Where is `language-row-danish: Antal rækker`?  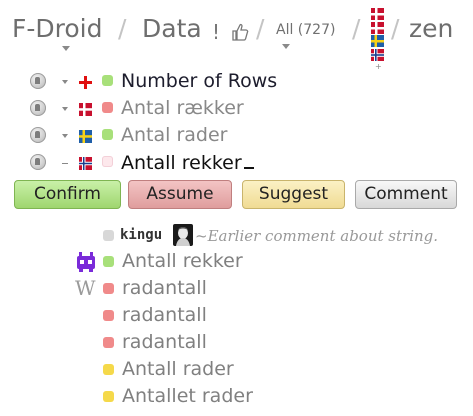
language-row-danish: Antal rækker is located at coordinates (236, 109).